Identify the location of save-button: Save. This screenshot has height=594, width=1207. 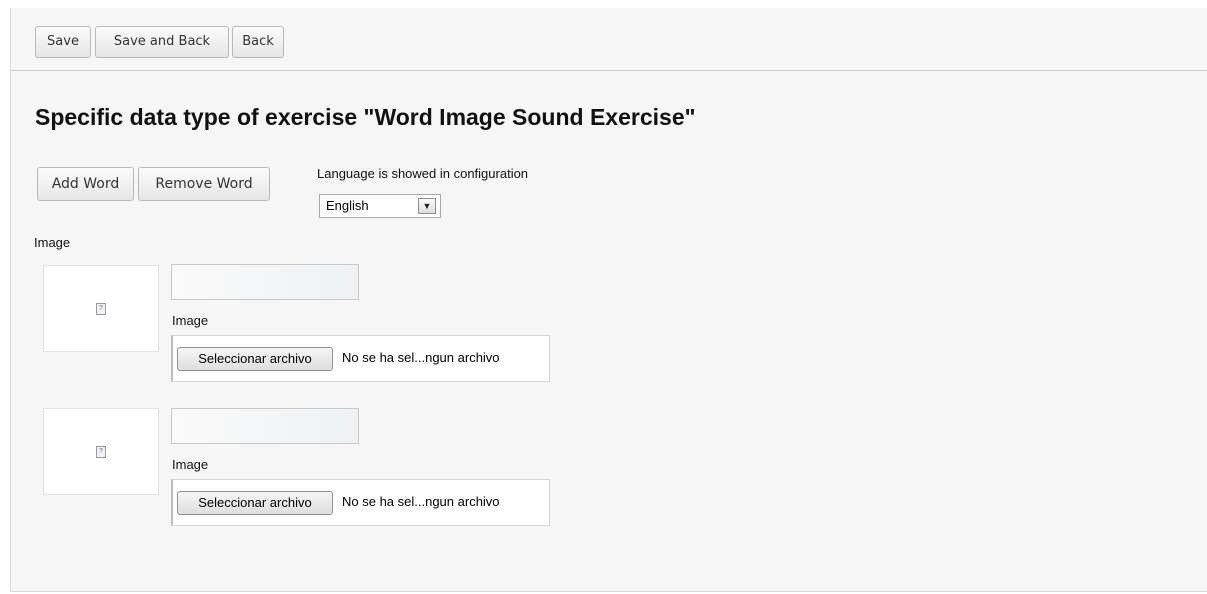
(63, 42).